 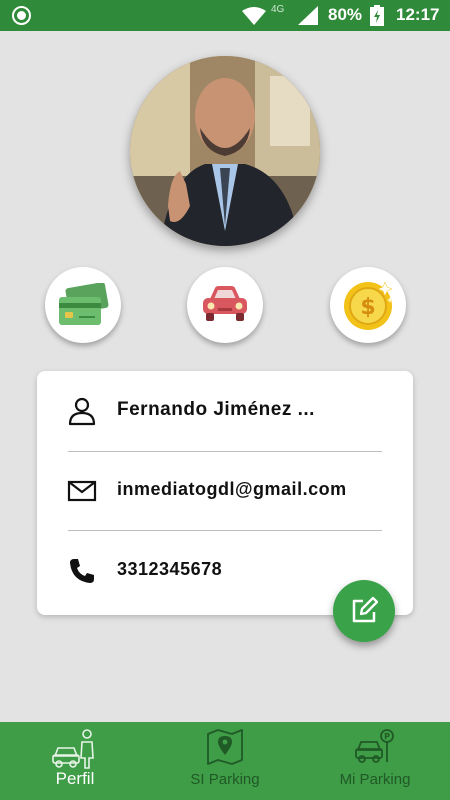 I want to click on nav-label-si-parking: SI Parking, so click(x=225, y=779).